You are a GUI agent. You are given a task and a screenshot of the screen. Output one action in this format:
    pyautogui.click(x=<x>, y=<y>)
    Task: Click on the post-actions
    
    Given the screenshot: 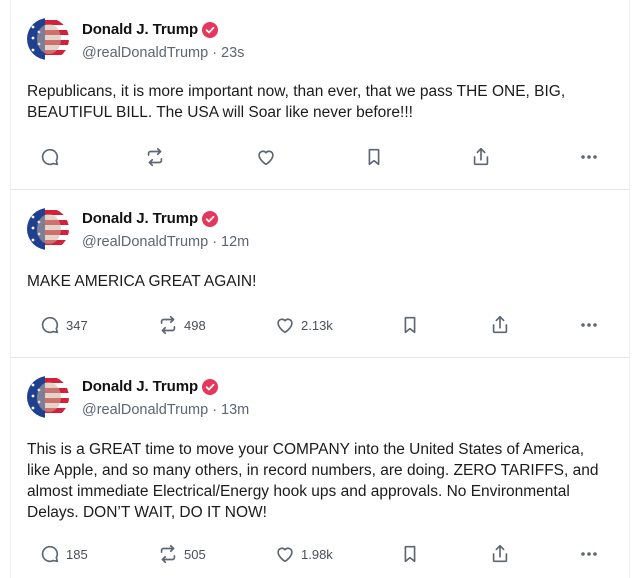 What is the action you would take?
    pyautogui.click(x=320, y=157)
    